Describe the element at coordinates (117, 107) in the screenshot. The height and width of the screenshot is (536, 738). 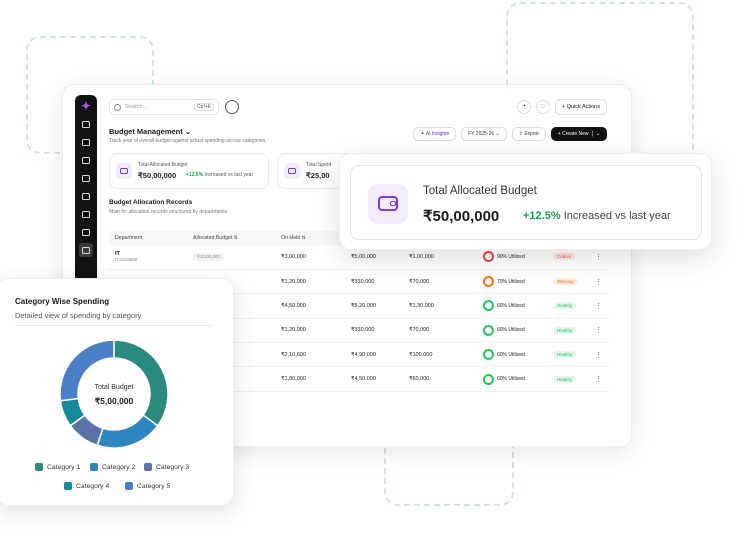
I see `search-icon` at that location.